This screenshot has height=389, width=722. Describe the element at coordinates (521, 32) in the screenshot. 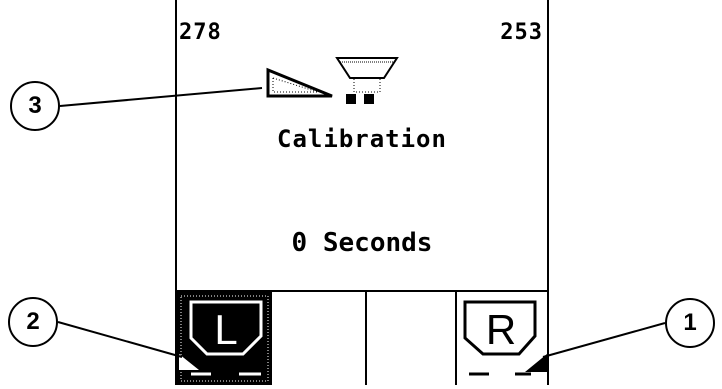

I see `right-counter: 253` at that location.